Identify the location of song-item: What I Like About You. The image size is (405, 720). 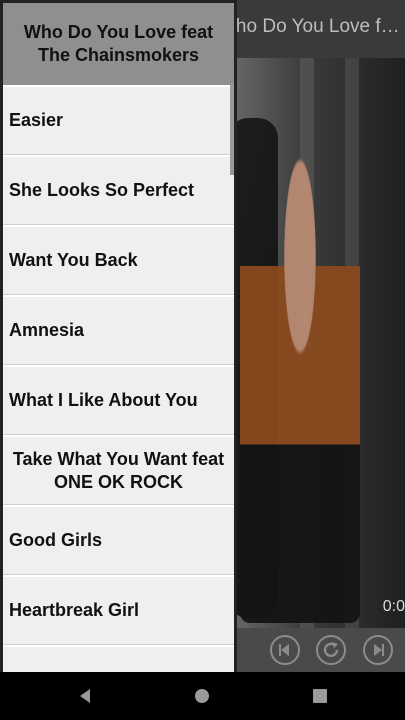
(118, 400).